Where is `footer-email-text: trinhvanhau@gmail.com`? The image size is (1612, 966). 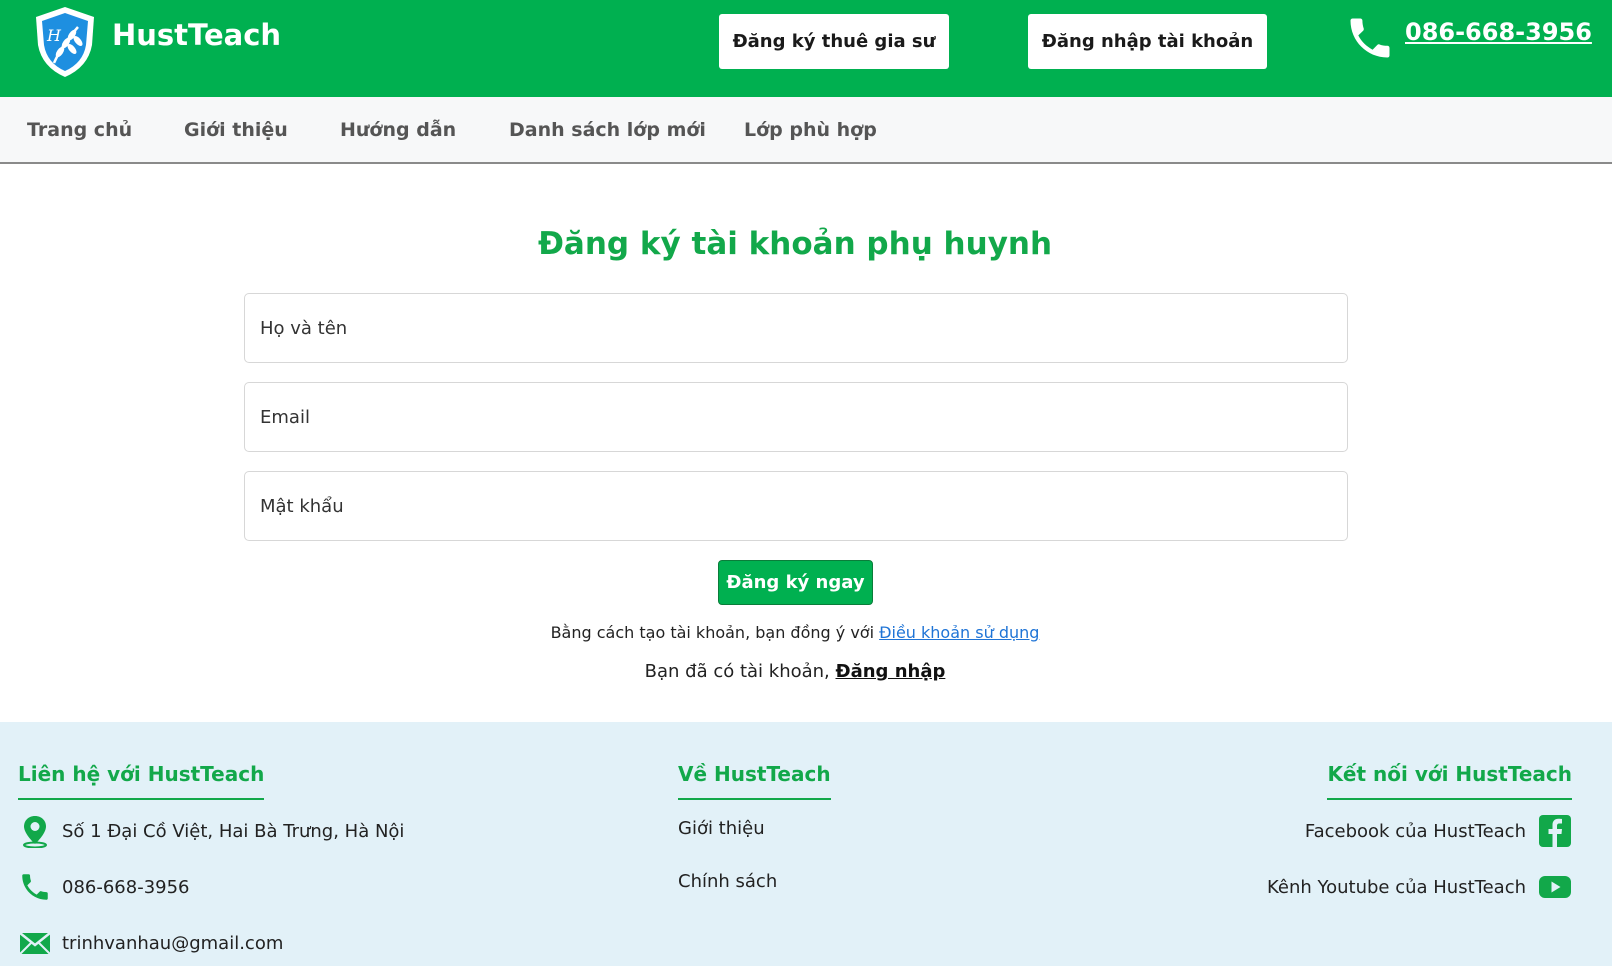
footer-email-text: trinhvanhau@gmail.com is located at coordinates (172, 943).